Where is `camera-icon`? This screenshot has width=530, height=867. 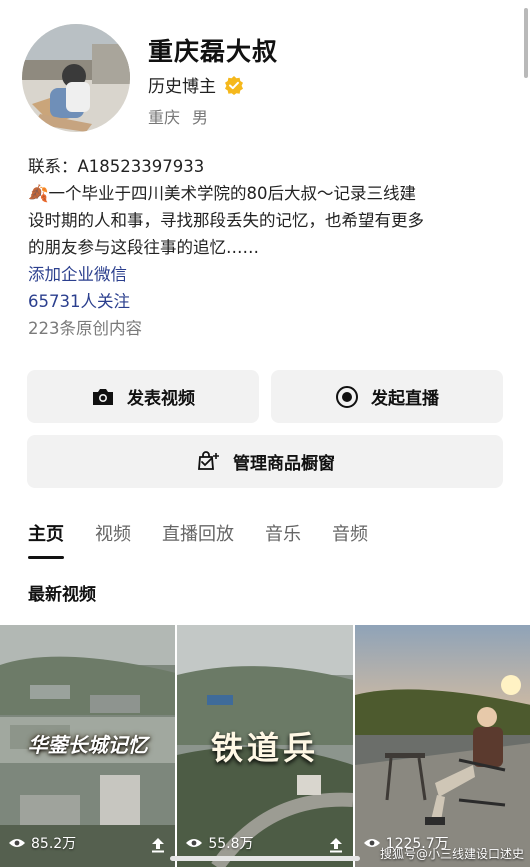
camera-icon is located at coordinates (103, 396).